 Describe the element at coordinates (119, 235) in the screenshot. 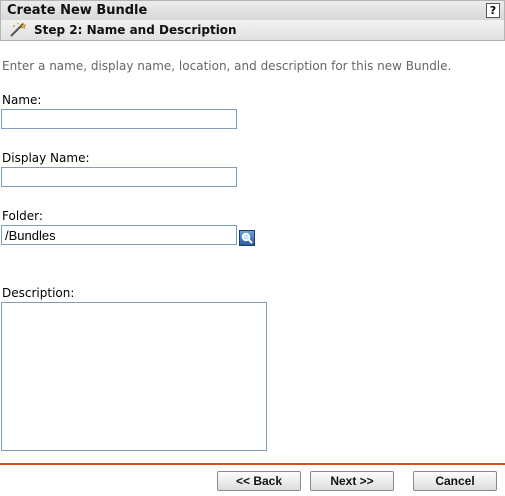

I see `folder-field` at that location.